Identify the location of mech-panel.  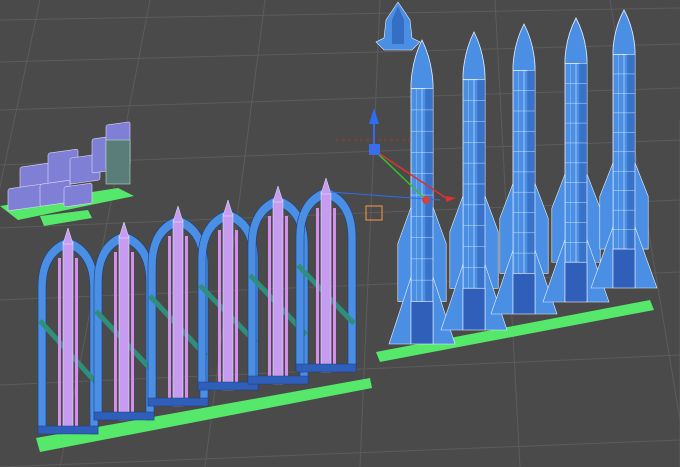
(118, 162).